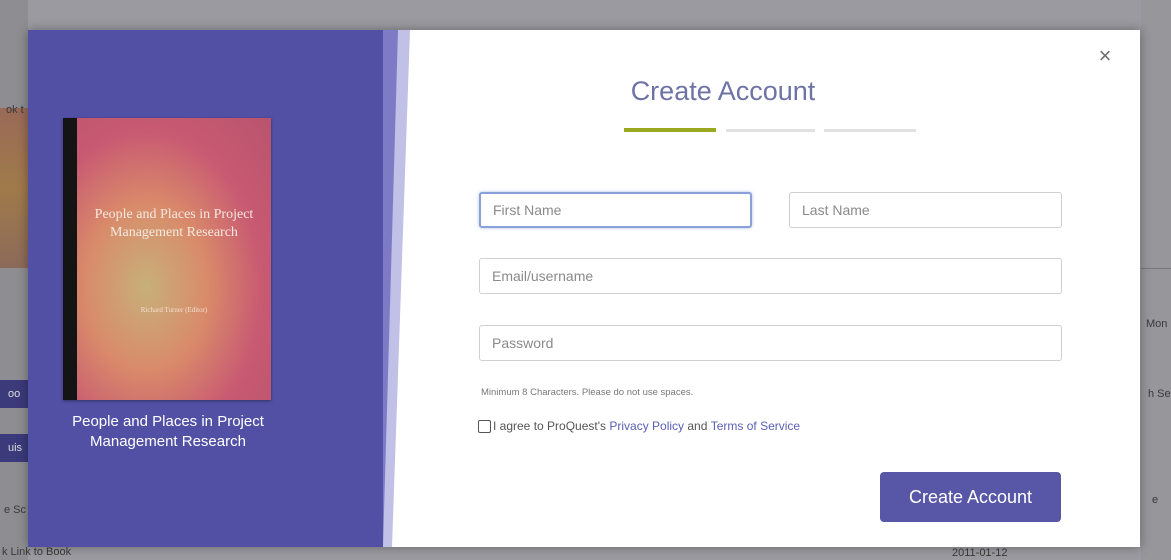  What do you see at coordinates (723, 91) in the screenshot?
I see `modal-title: Create Account` at bounding box center [723, 91].